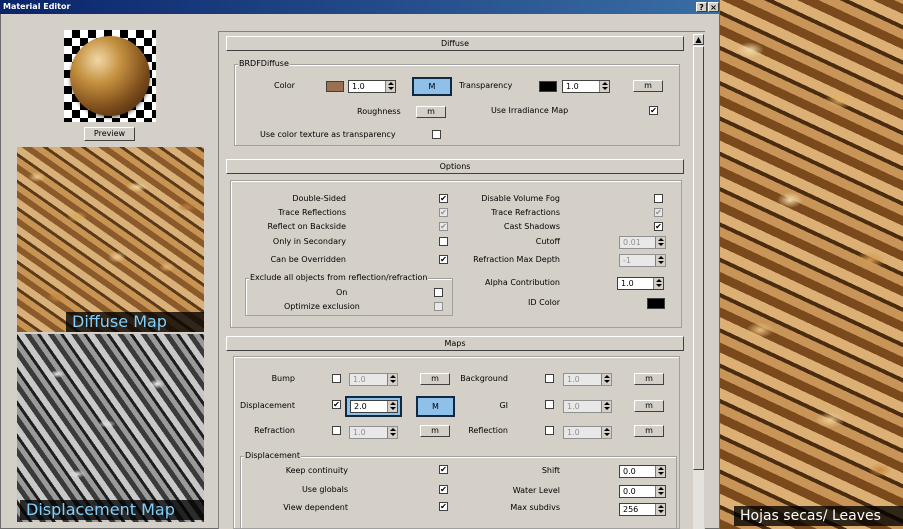 The width and height of the screenshot is (903, 529). What do you see at coordinates (649, 379) in the screenshot?
I see `background-map-button: m` at bounding box center [649, 379].